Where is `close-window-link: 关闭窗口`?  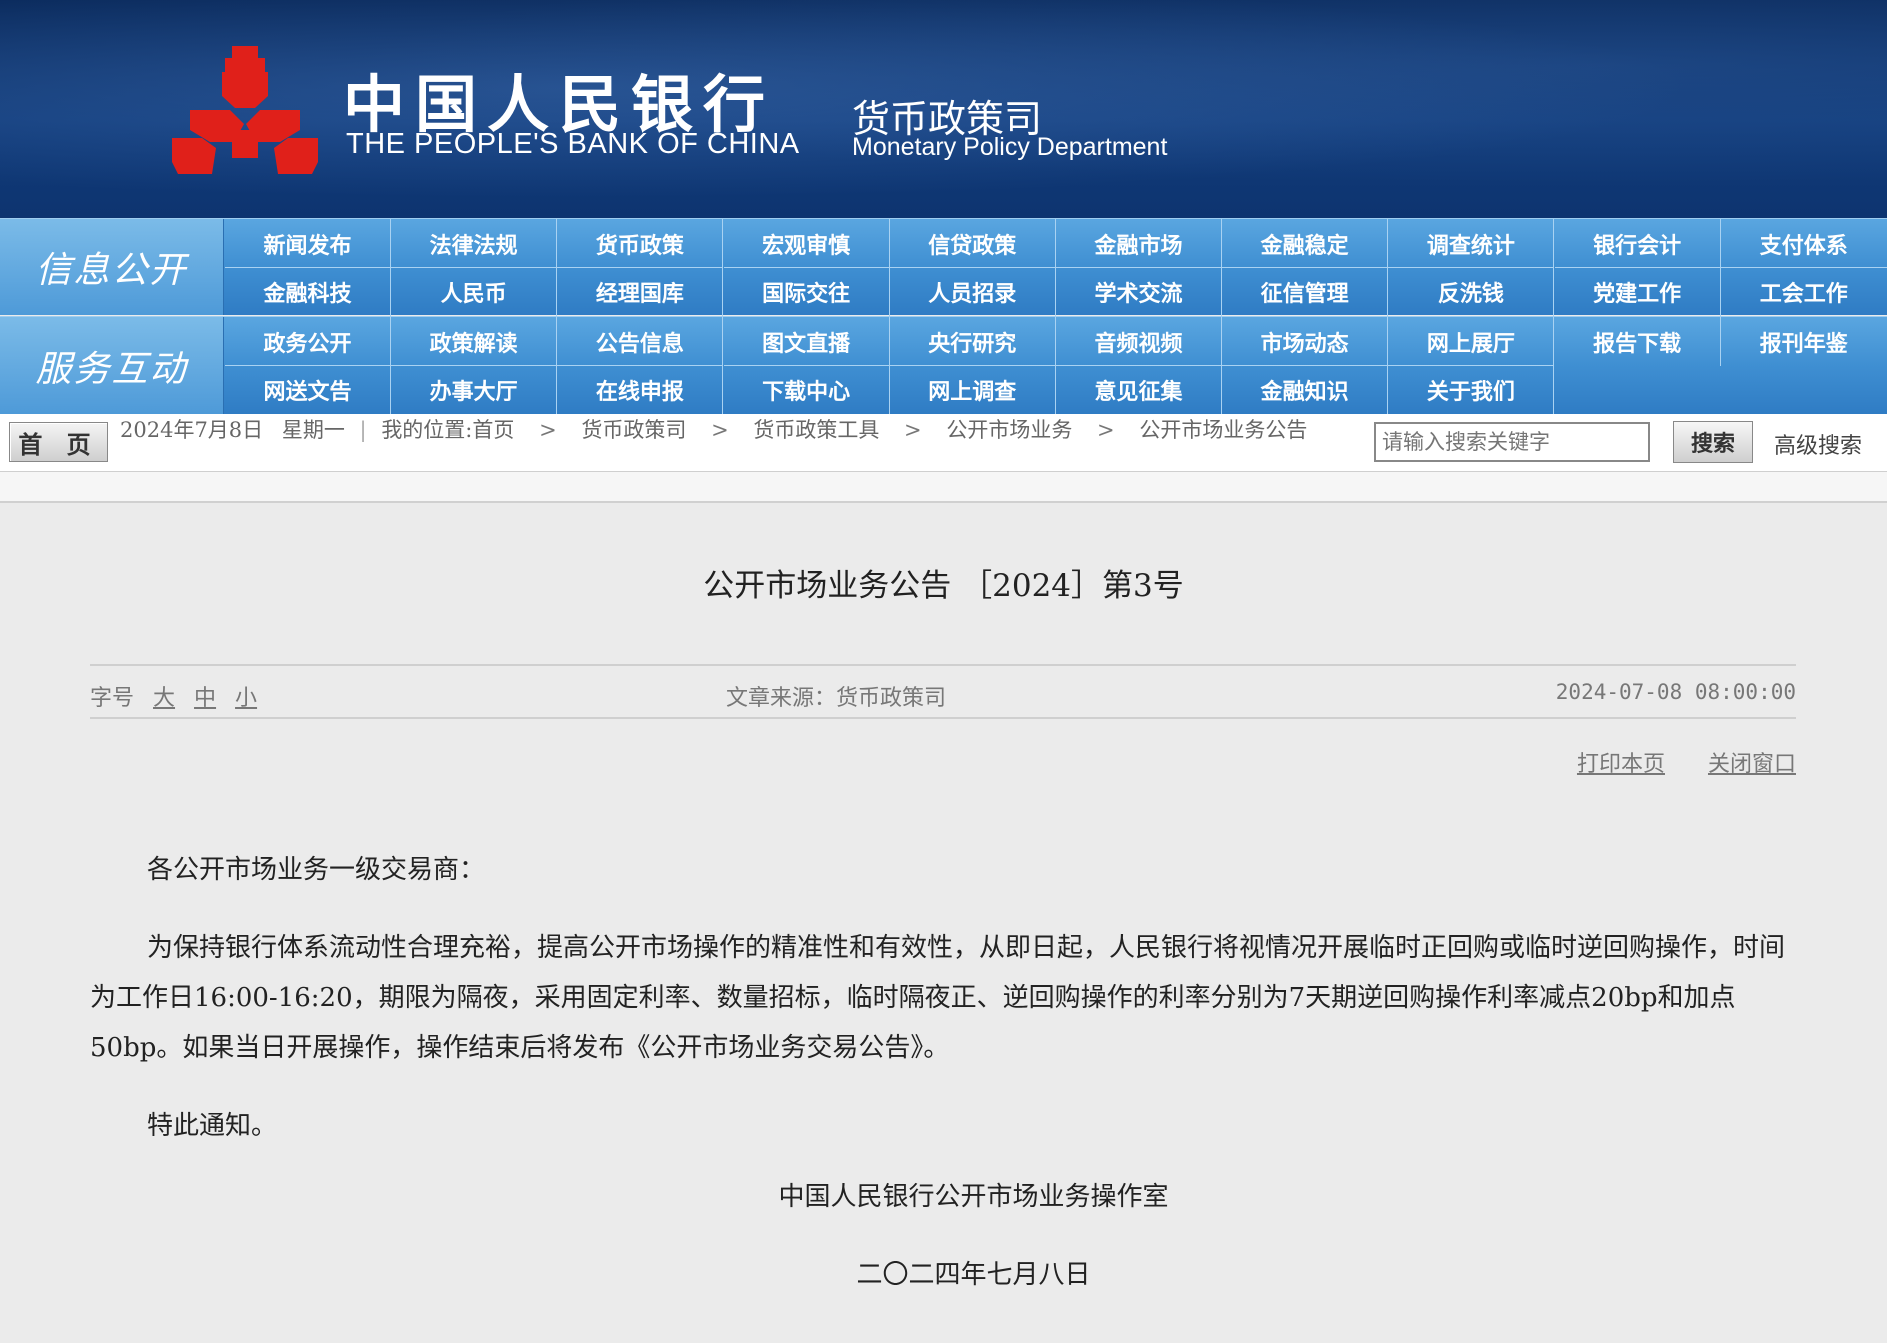 close-window-link: 关闭窗口 is located at coordinates (1752, 764).